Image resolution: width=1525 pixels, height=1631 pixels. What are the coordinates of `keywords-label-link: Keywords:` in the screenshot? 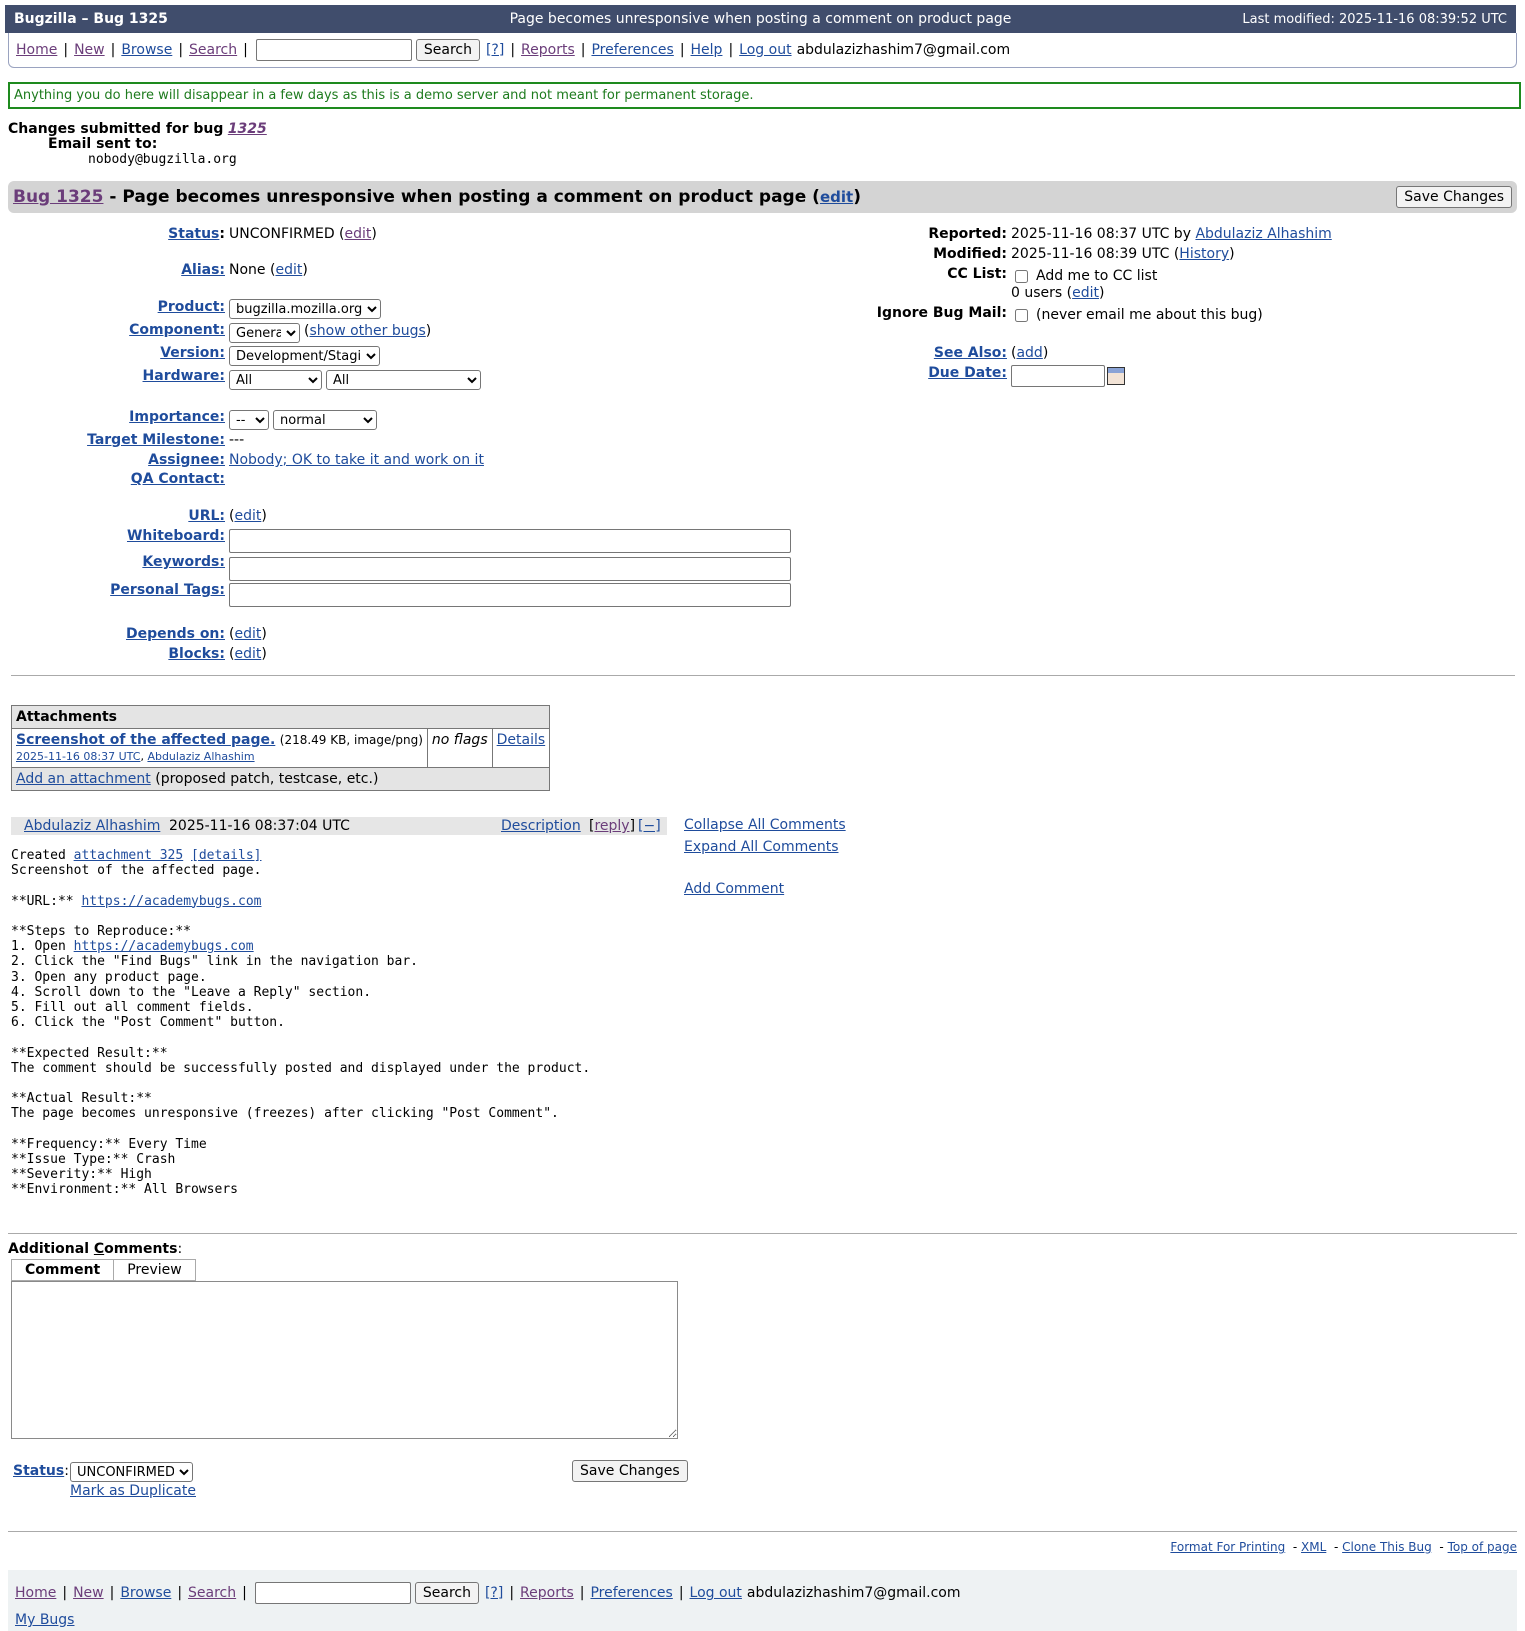 It's located at (183, 562).